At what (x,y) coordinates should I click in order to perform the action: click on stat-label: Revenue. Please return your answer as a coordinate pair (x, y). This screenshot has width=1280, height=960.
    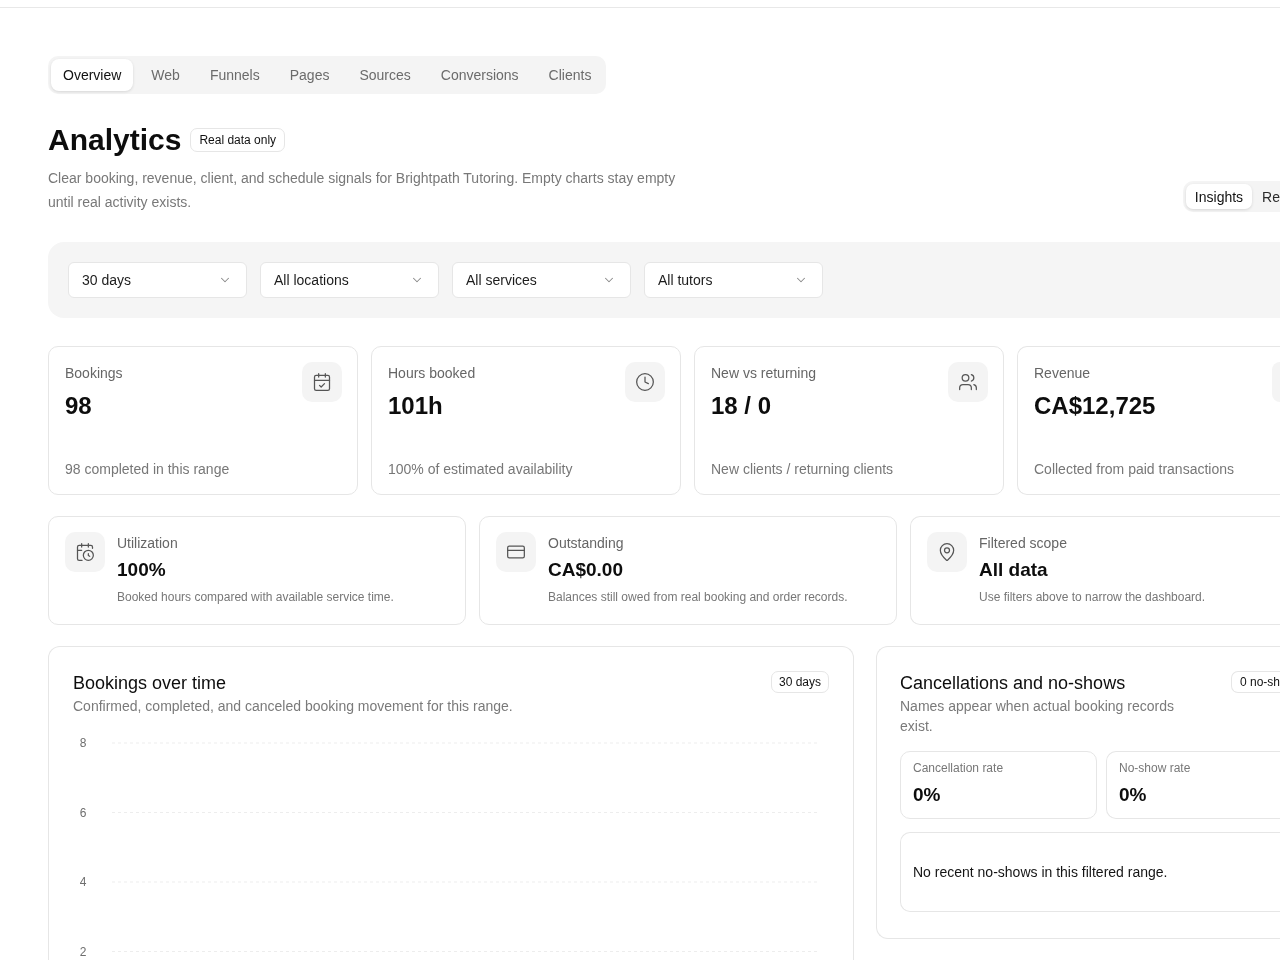
    Looking at the image, I should click on (1063, 373).